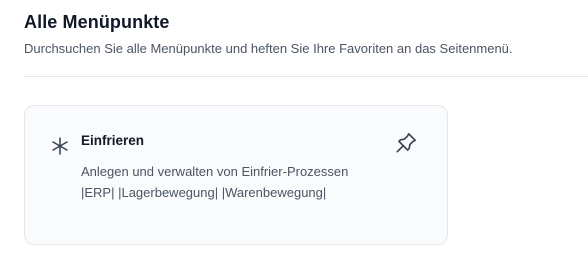 Image resolution: width=588 pixels, height=268 pixels. What do you see at coordinates (406, 143) in the screenshot?
I see `pin-button` at bounding box center [406, 143].